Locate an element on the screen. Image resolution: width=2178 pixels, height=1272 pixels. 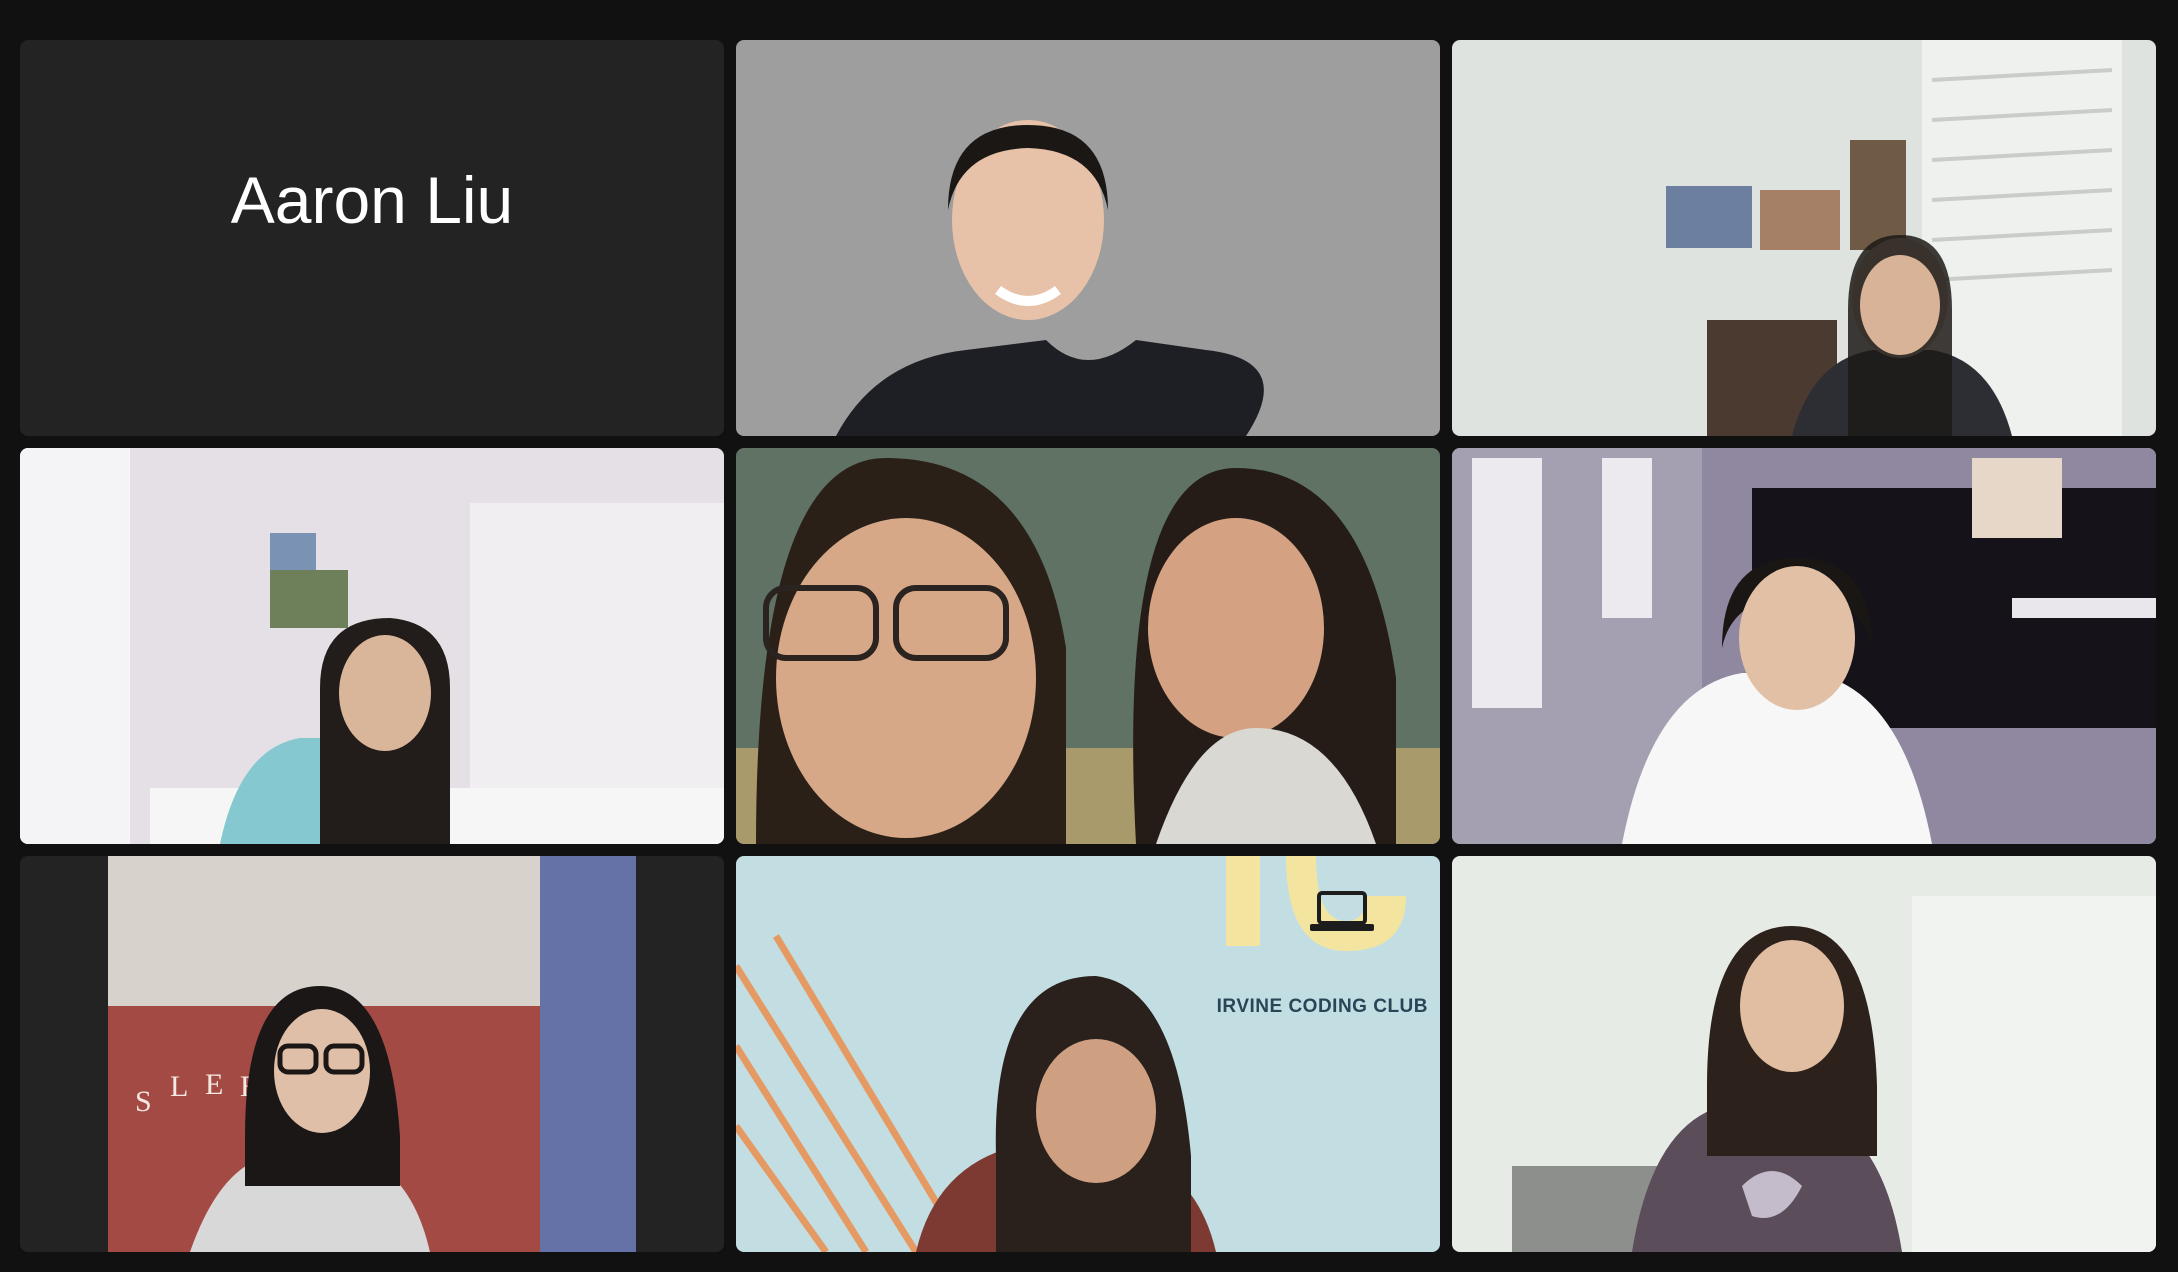
participant-video: SLEE is located at coordinates (372, 1054).